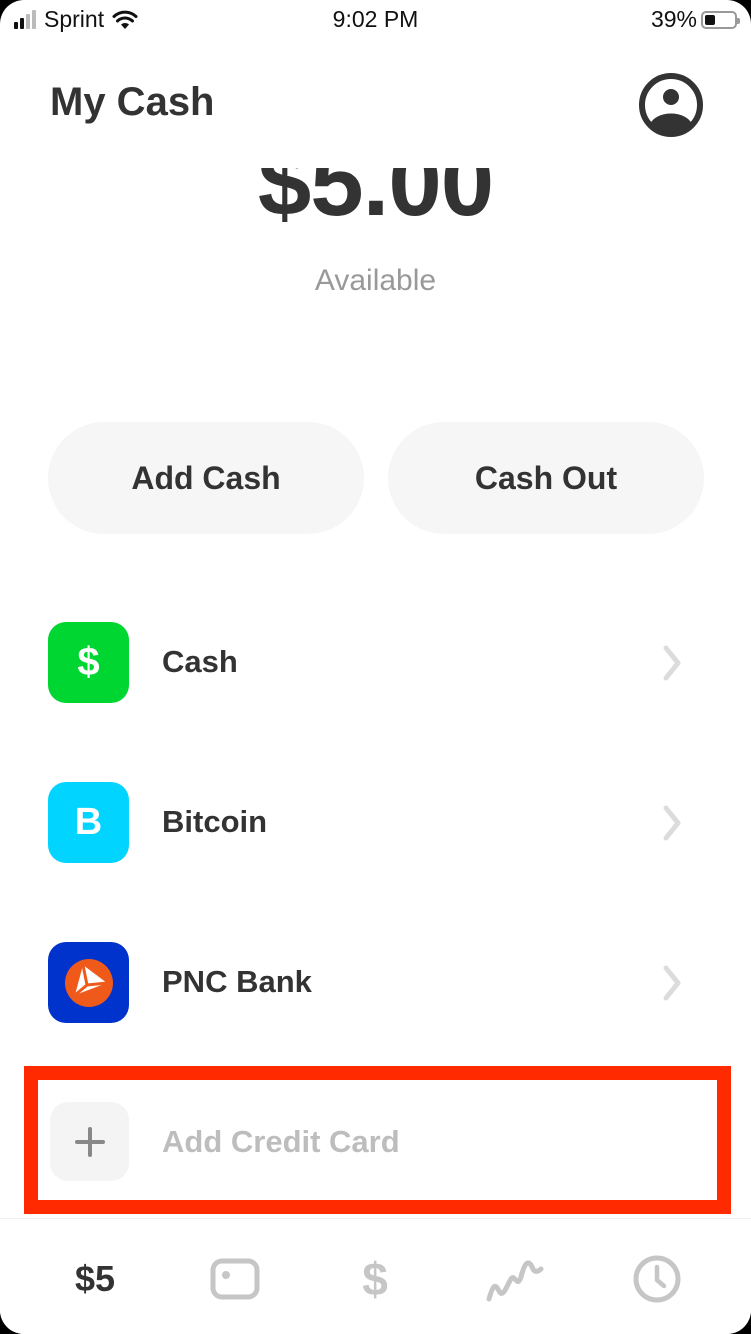 The image size is (751, 1334). I want to click on status-time: 9:02 PM, so click(375, 19).